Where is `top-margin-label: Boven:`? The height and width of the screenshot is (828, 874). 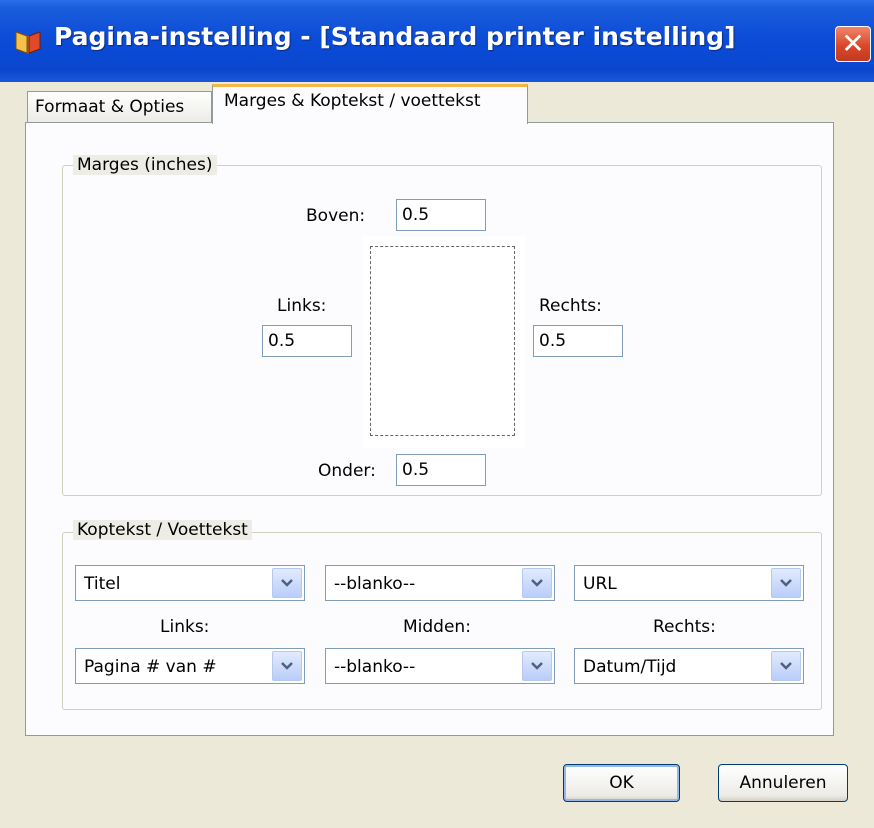
top-margin-label: Boven: is located at coordinates (336, 216).